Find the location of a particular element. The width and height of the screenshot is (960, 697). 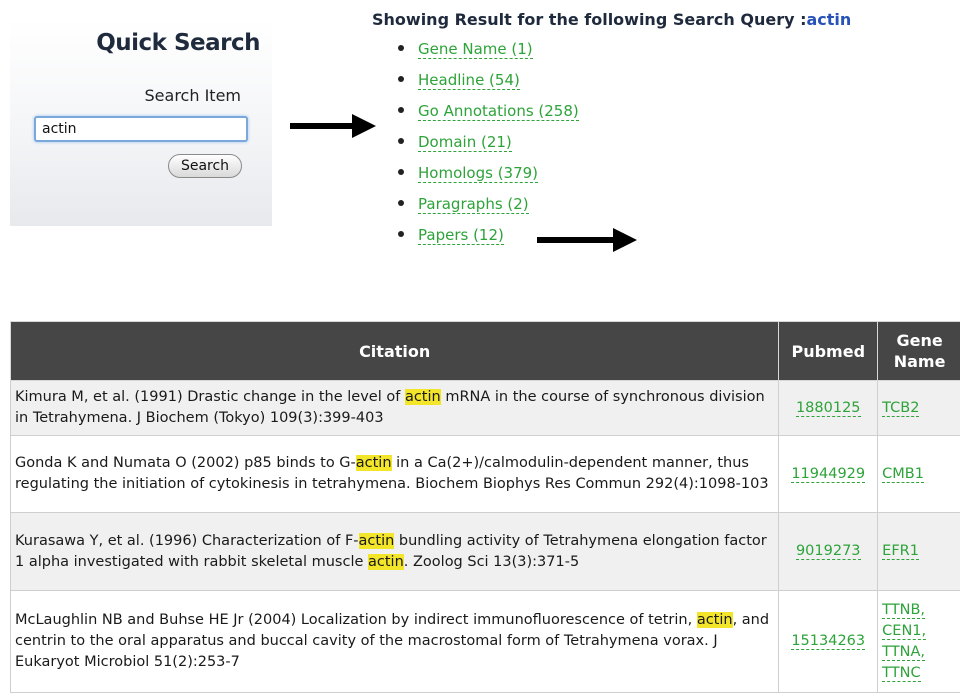

results-query: actin is located at coordinates (829, 19).